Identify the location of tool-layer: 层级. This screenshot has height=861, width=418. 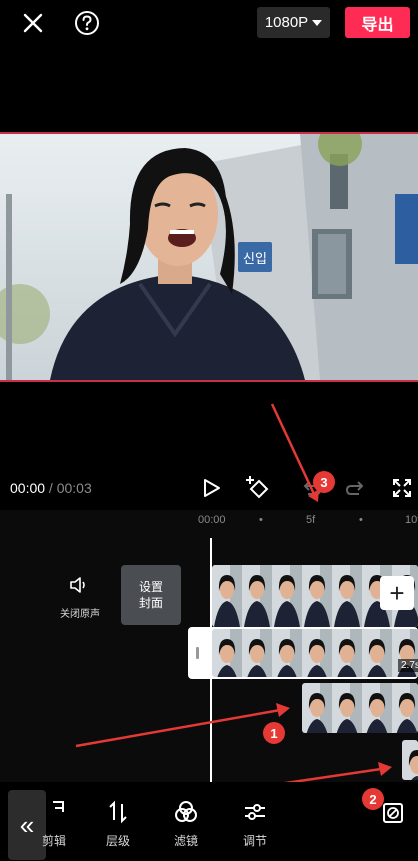
(118, 824).